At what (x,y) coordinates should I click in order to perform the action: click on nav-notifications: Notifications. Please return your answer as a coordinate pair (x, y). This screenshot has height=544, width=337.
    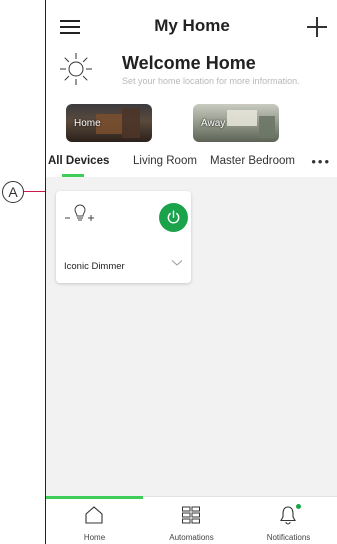
    Looking at the image, I should click on (288, 520).